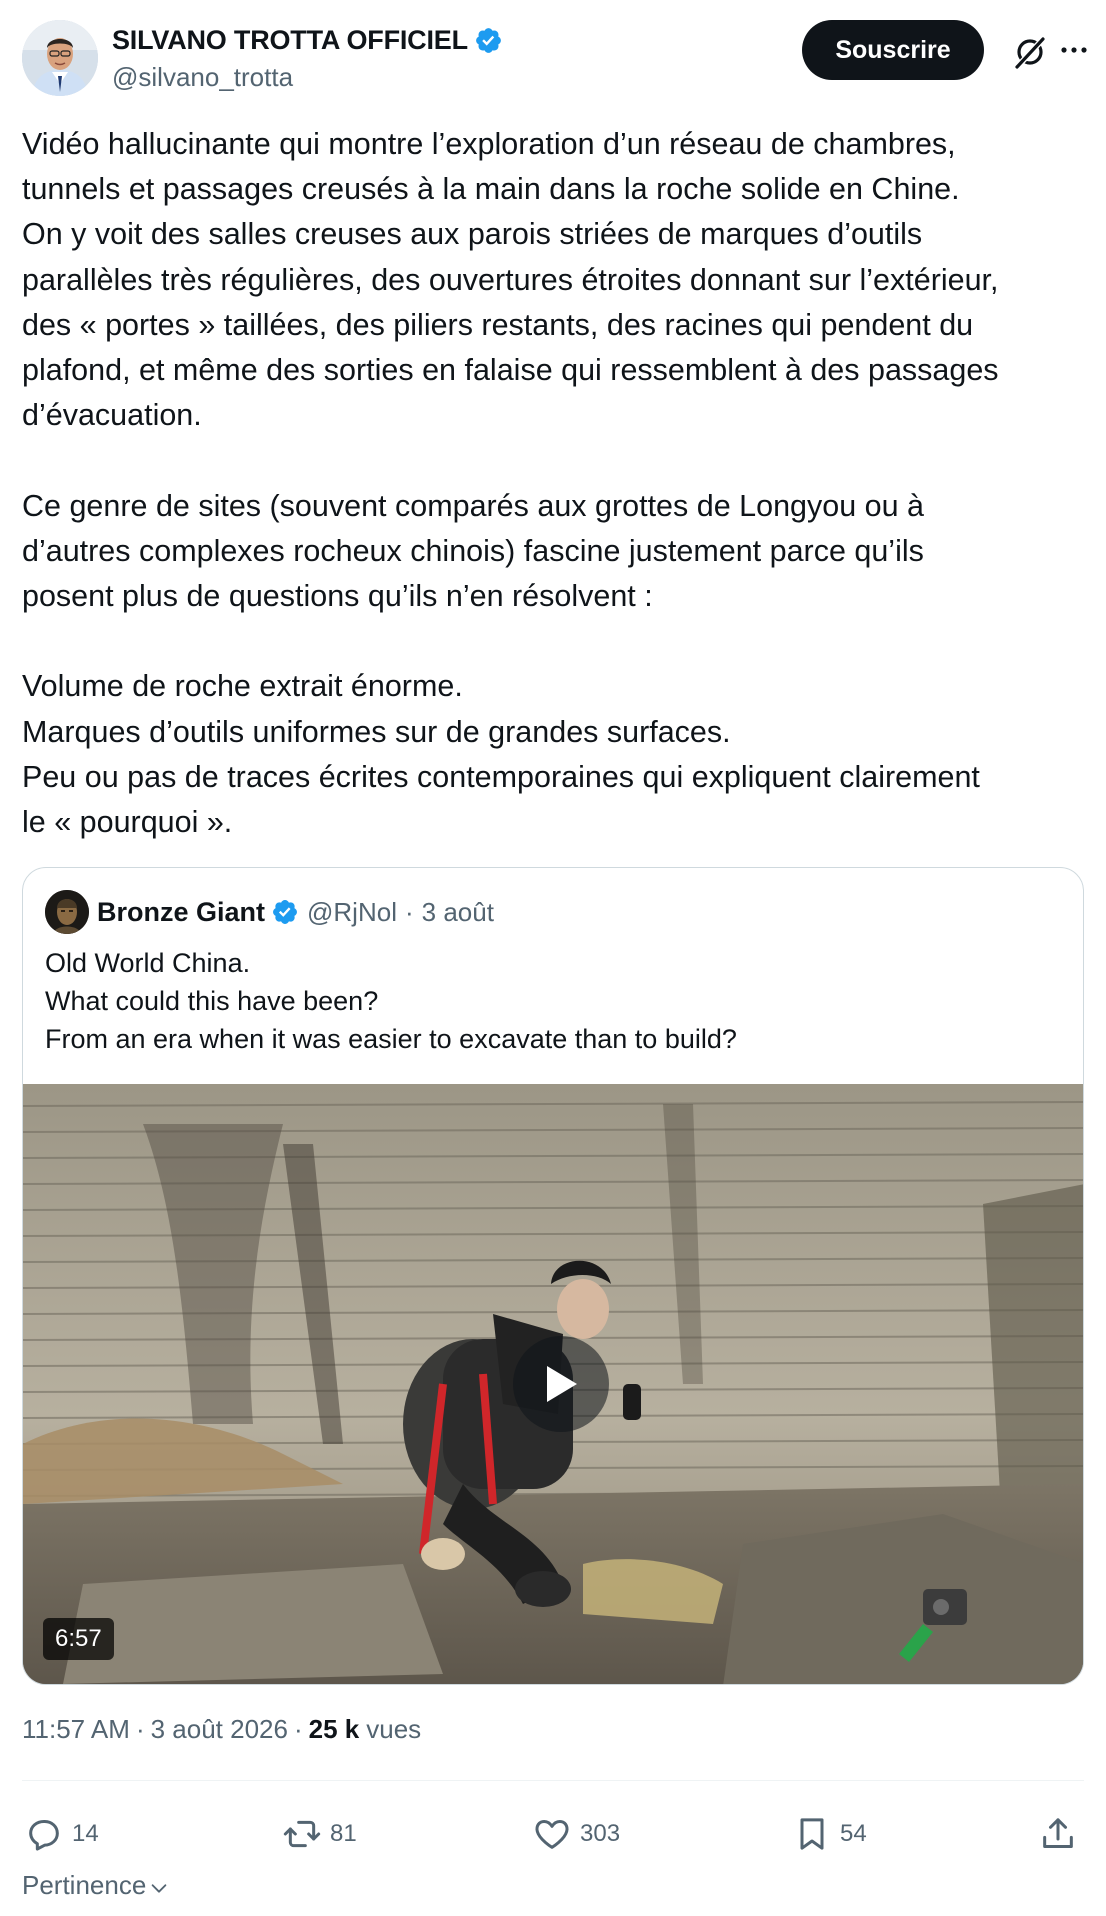 This screenshot has height=1916, width=1106. What do you see at coordinates (61, 1834) in the screenshot?
I see `reply-button: 14` at bounding box center [61, 1834].